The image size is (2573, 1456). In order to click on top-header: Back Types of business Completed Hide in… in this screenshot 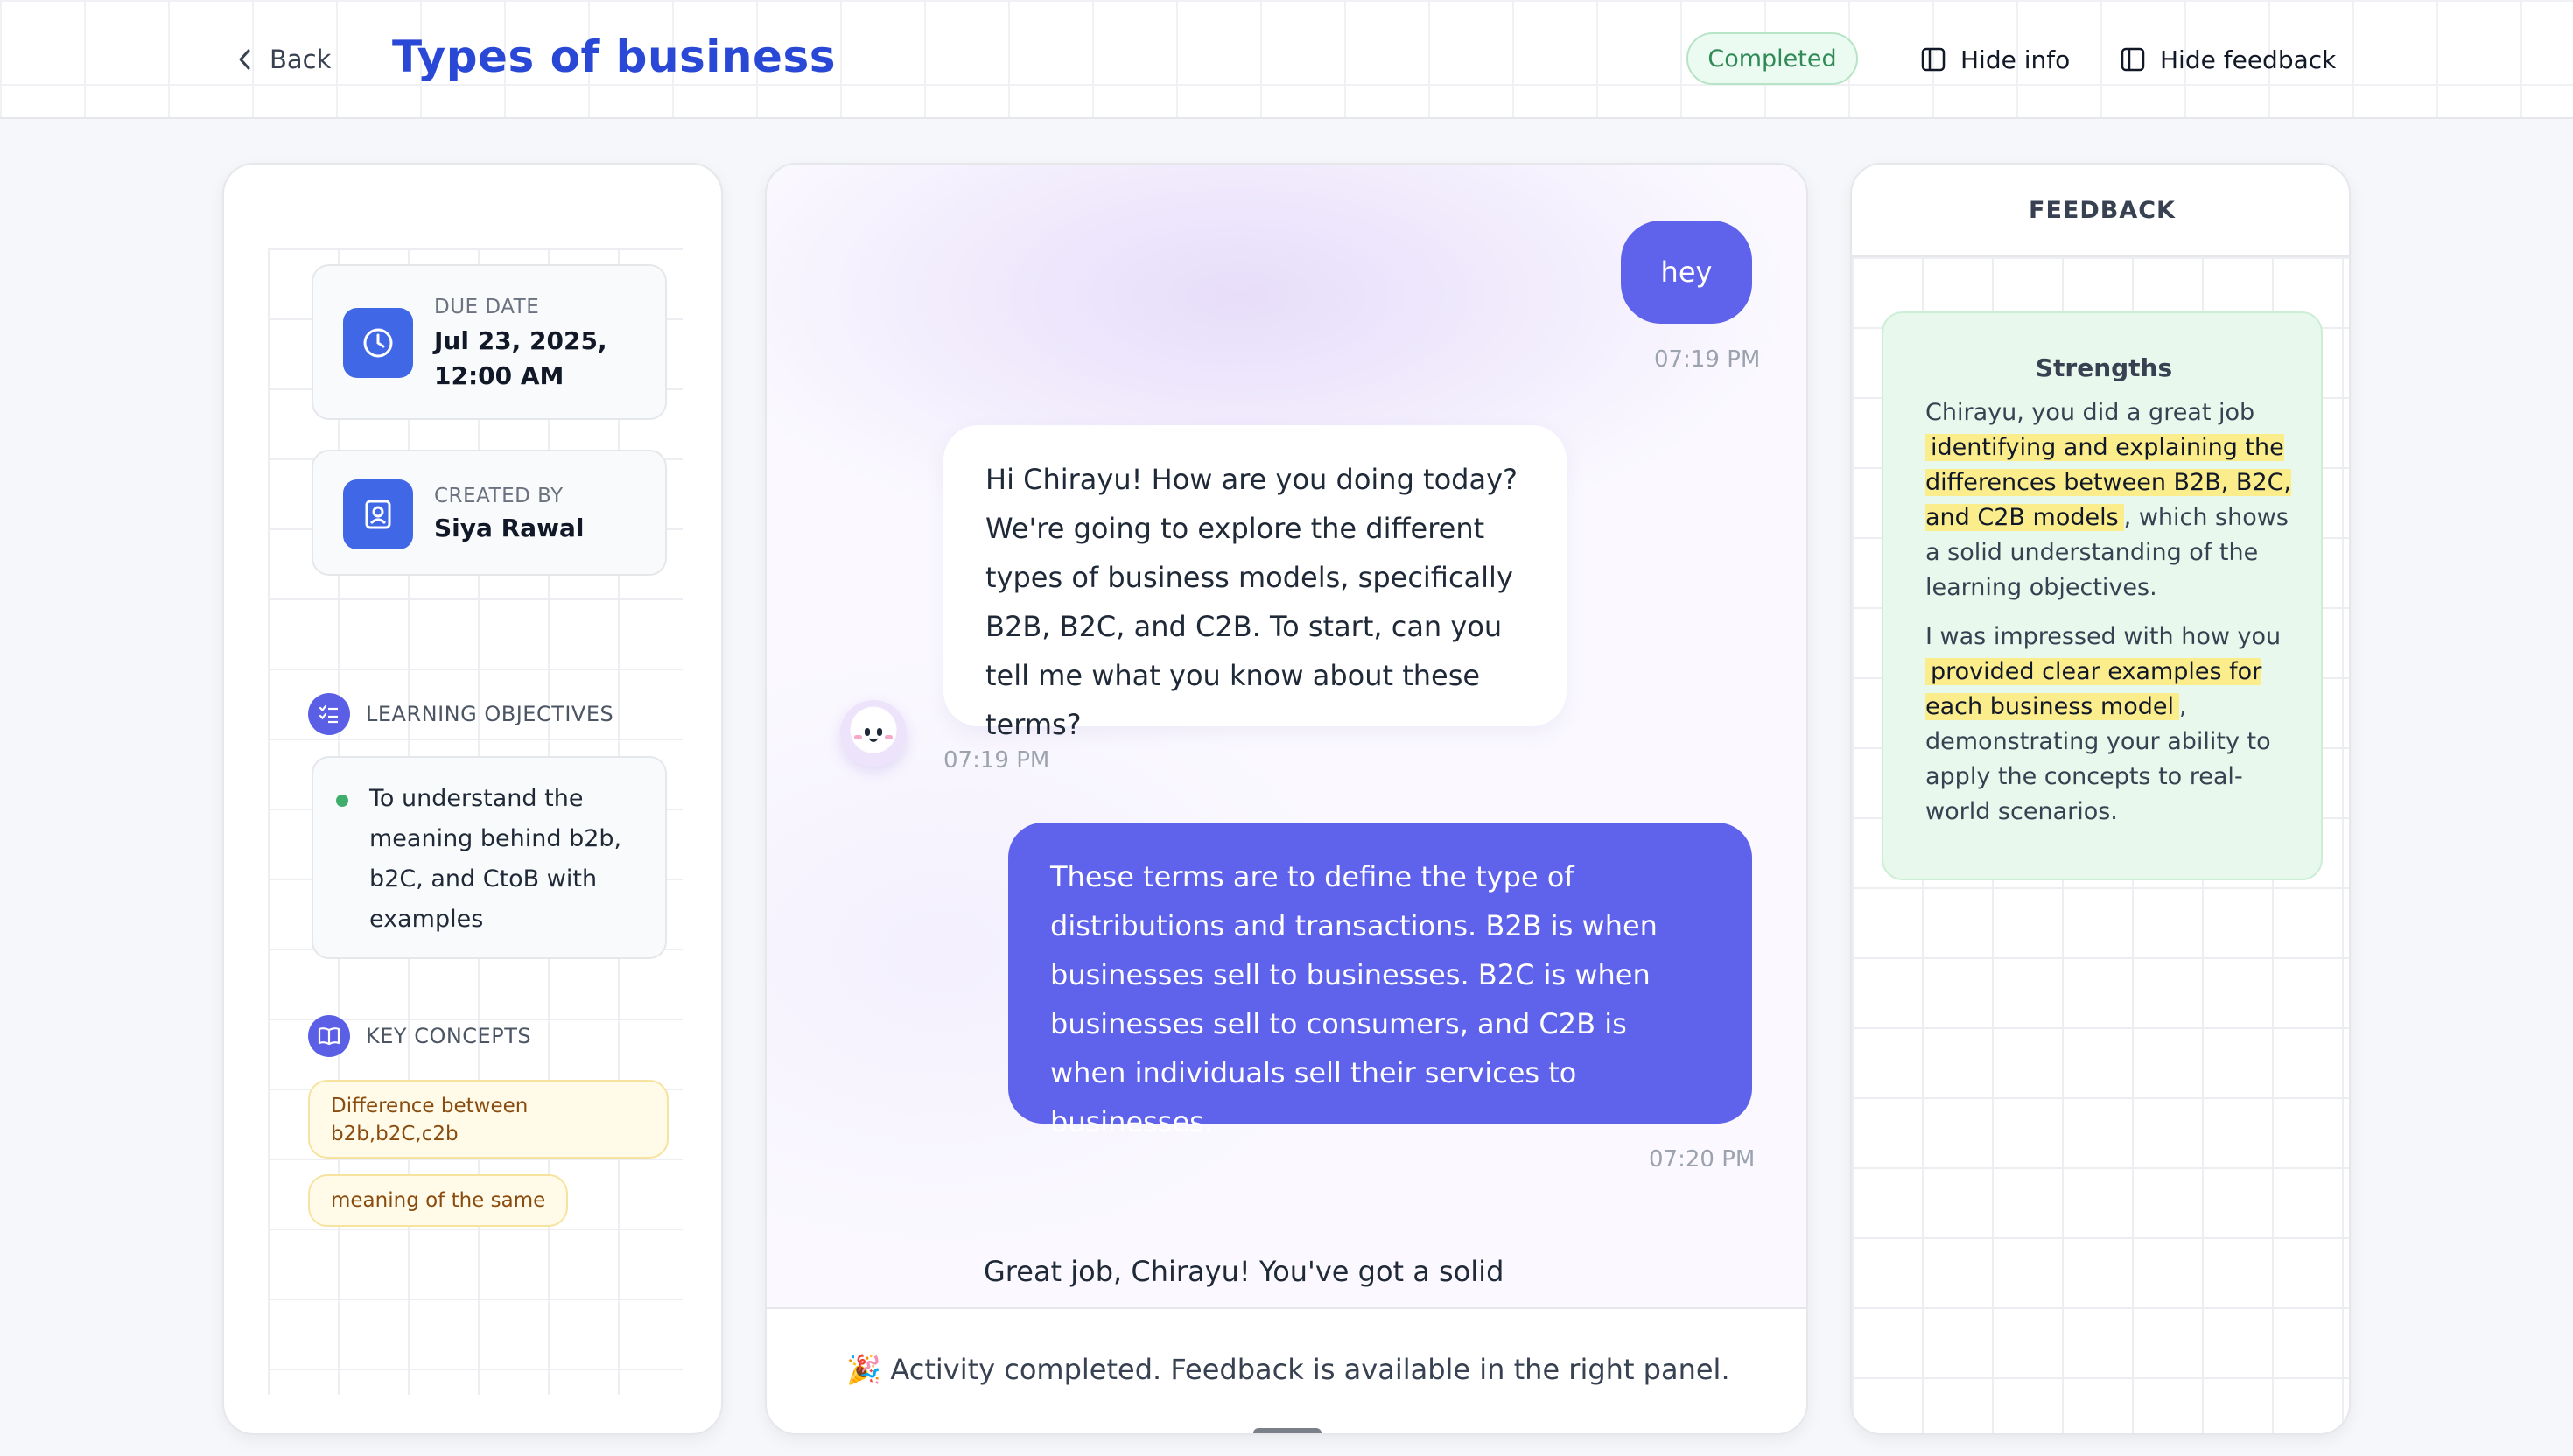, I will do `click(1286, 59)`.